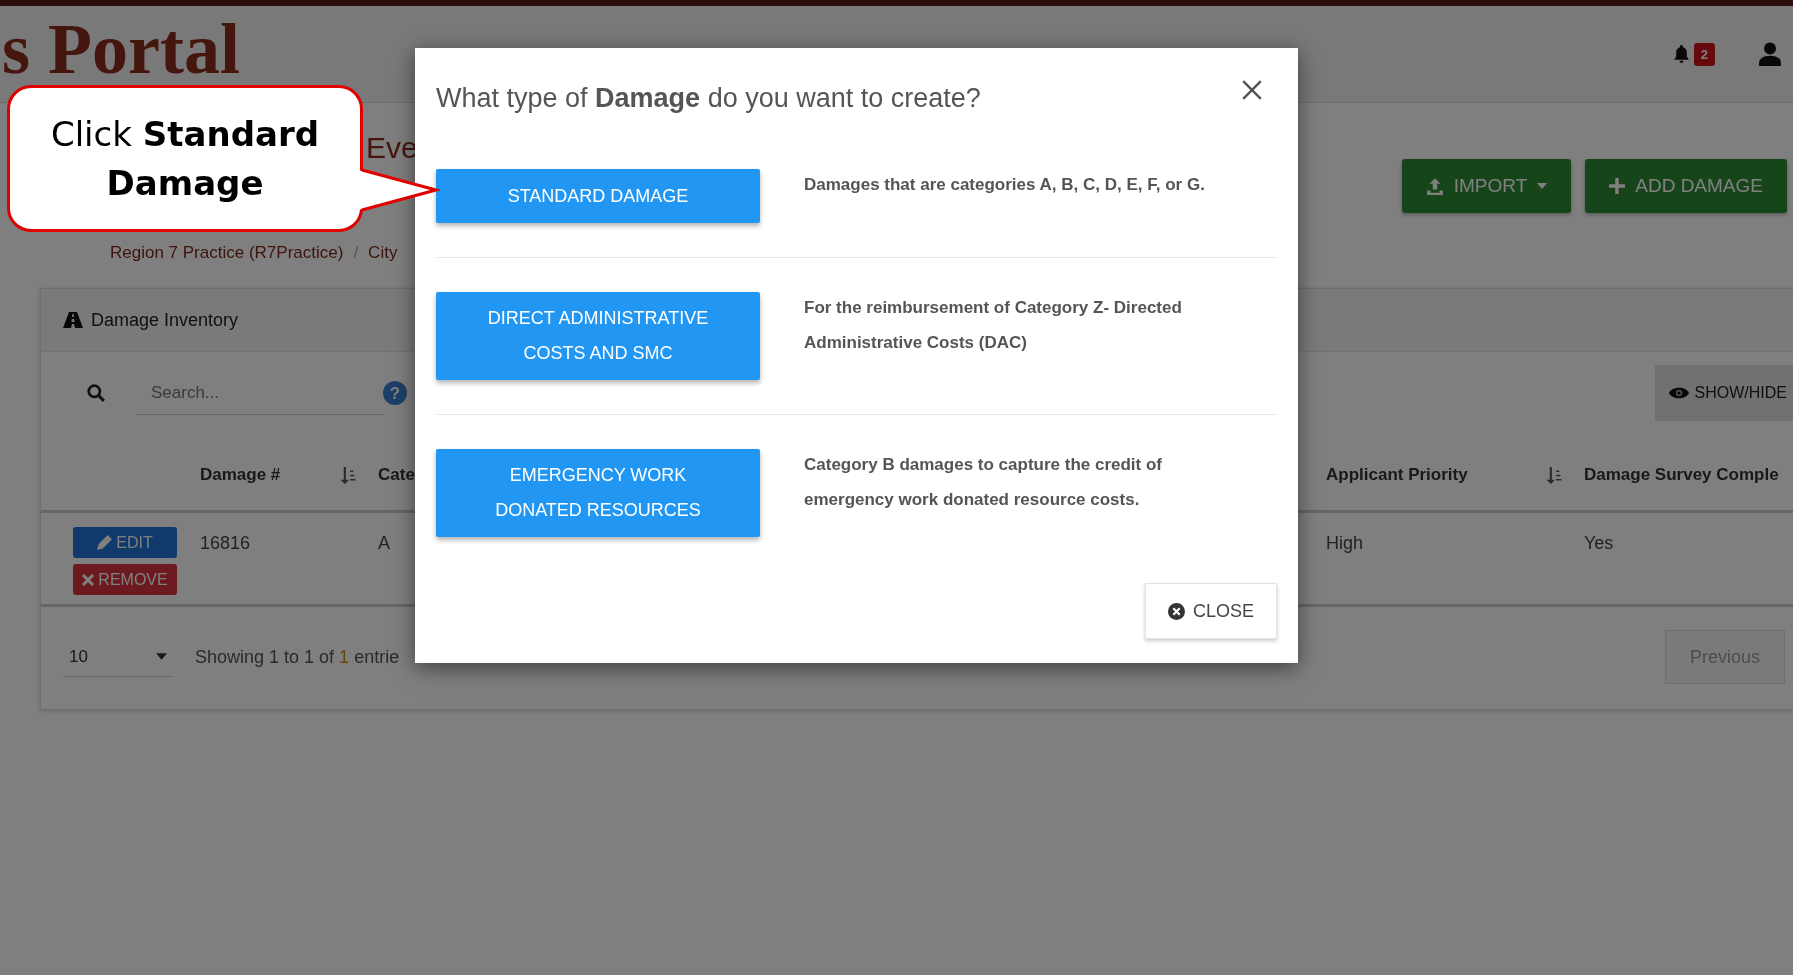 The width and height of the screenshot is (1793, 975). I want to click on table-cell-text: A, so click(384, 543).